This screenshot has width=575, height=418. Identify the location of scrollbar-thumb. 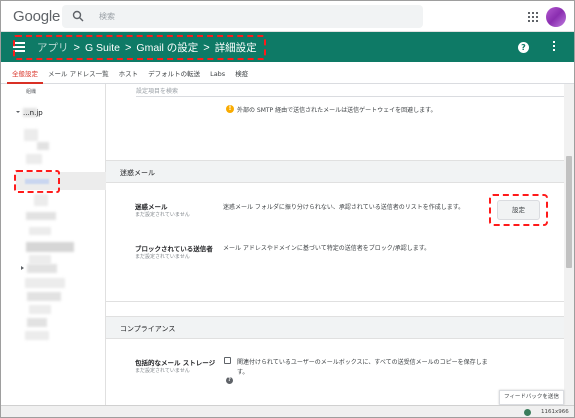
(569, 212).